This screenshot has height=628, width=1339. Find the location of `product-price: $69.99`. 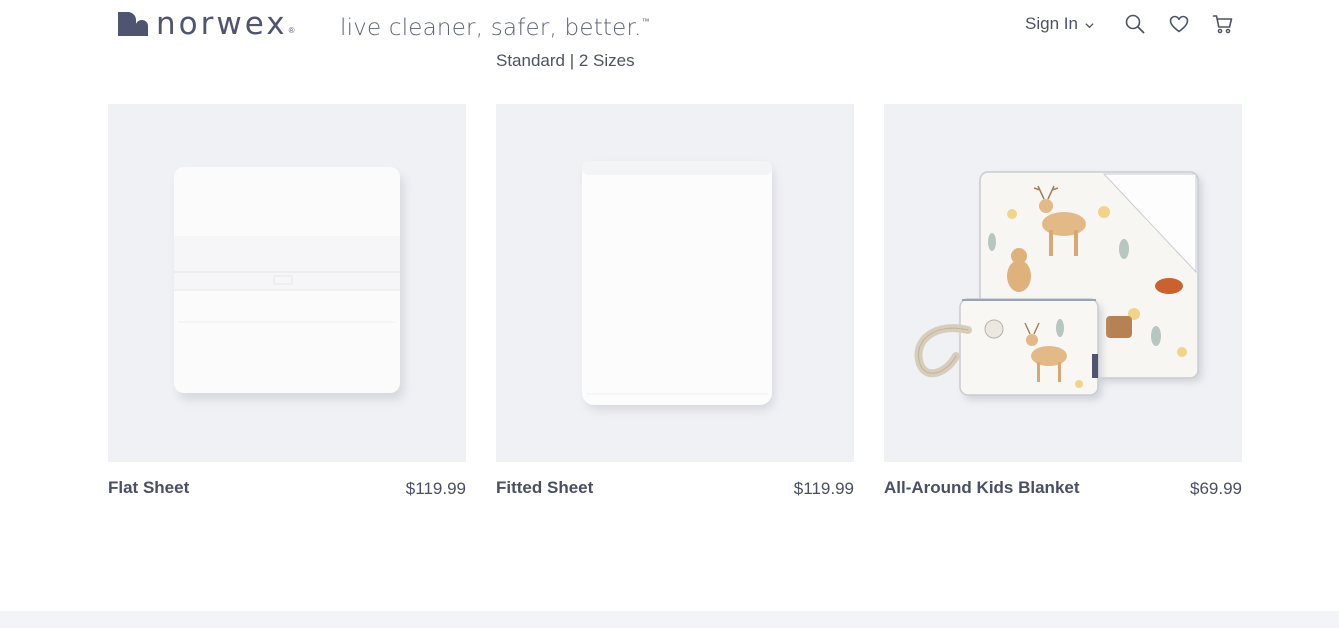

product-price: $69.99 is located at coordinates (1216, 488).